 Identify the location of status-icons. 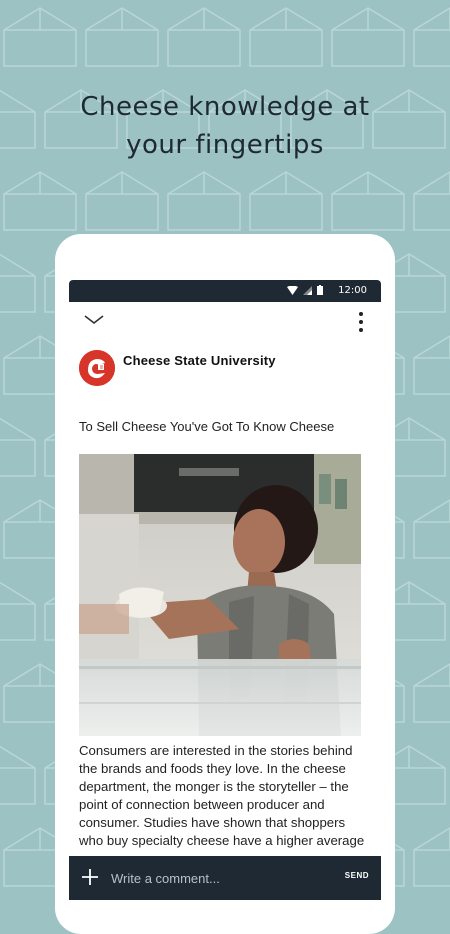
(304, 290).